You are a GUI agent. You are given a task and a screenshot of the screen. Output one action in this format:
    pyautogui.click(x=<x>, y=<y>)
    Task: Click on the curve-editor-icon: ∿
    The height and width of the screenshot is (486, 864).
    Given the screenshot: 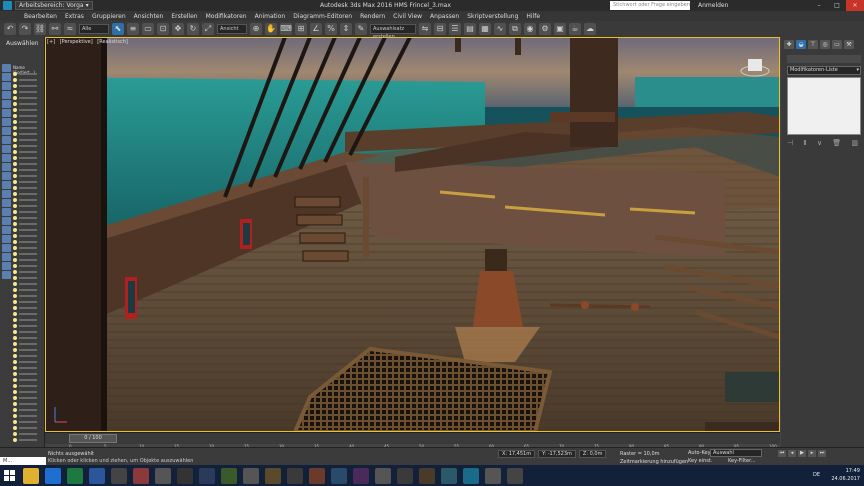 What is the action you would take?
    pyautogui.click(x=500, y=29)
    